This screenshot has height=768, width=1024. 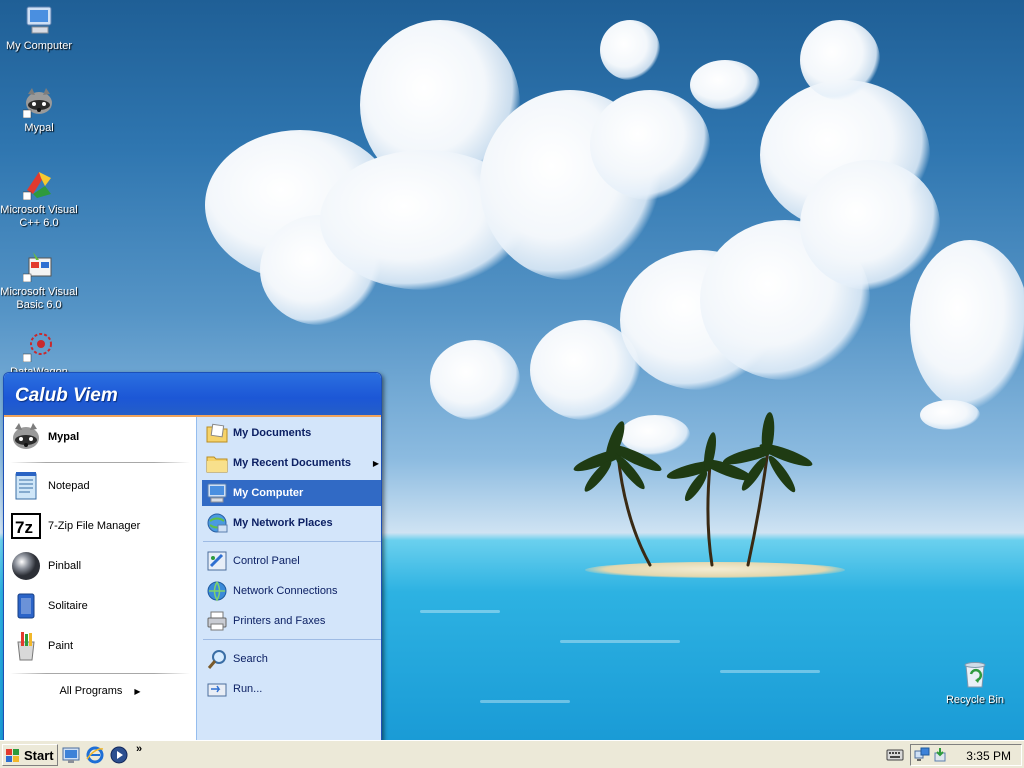 I want to click on safely-remove-icon, so click(x=940, y=755).